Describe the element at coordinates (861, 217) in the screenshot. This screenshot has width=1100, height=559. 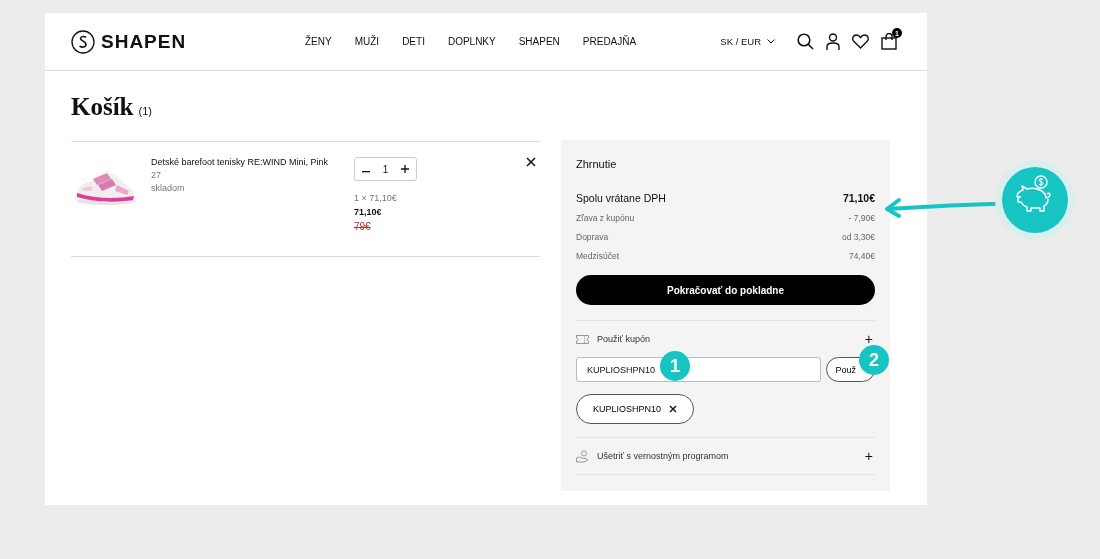
I see `summary-value: - 7,90€` at that location.